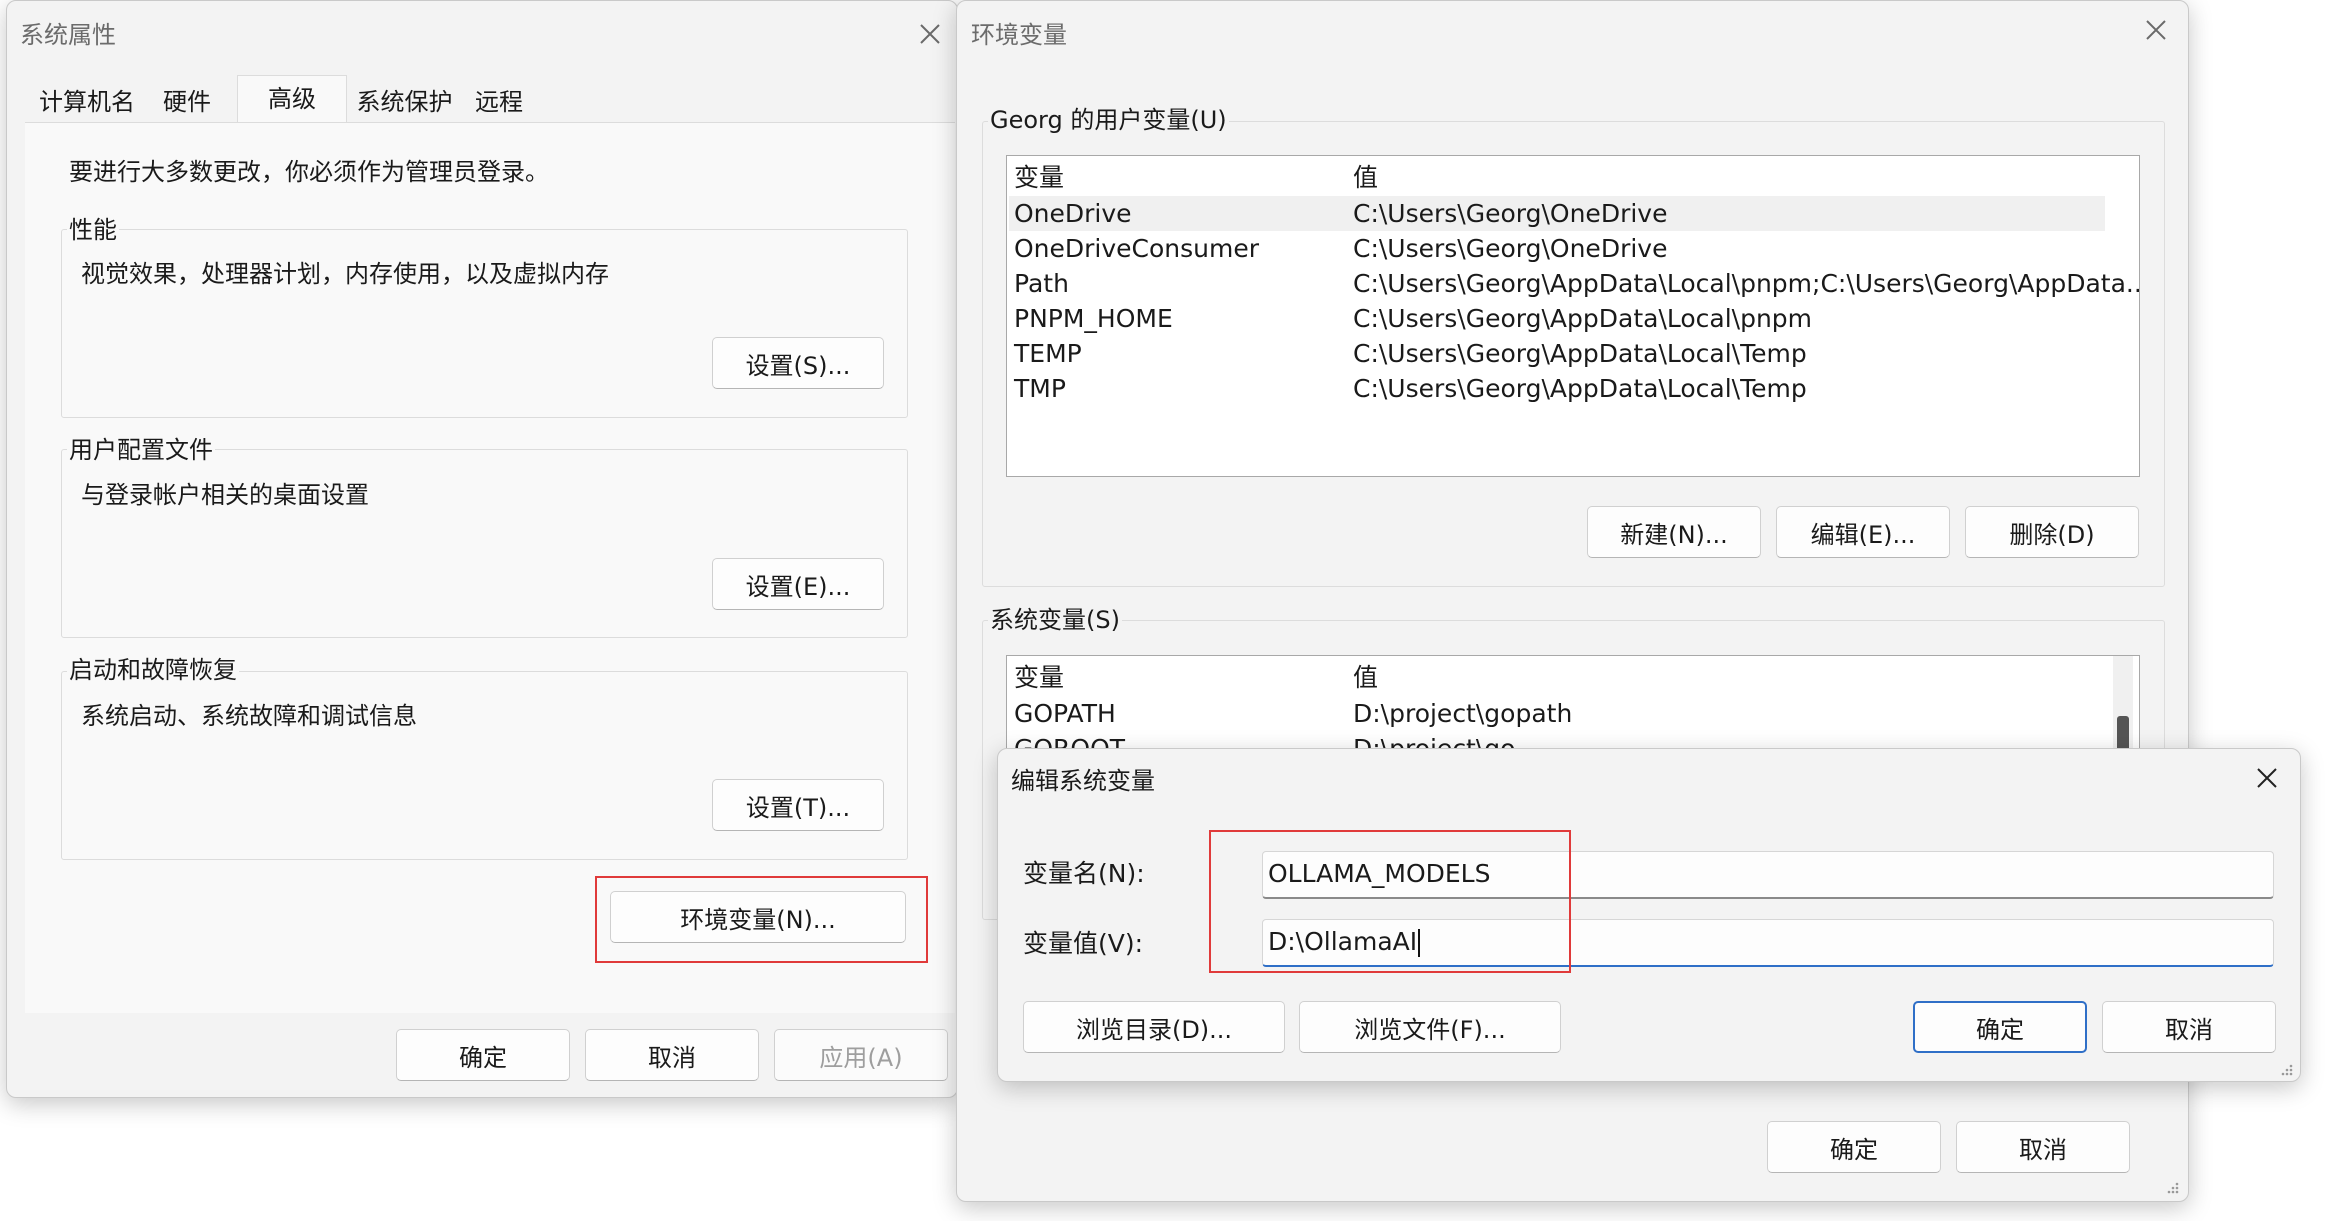 The width and height of the screenshot is (2351, 1221). What do you see at coordinates (345, 274) in the screenshot?
I see `performance-description: 视觉效果，处理器计划，内存使用，以及虚拟内存` at bounding box center [345, 274].